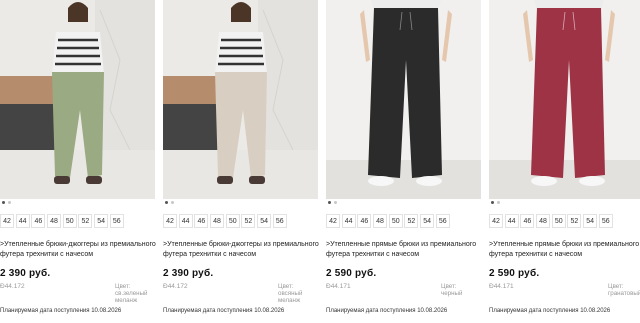  I want to click on product-color: Цвет: овсяный меланж, so click(298, 293).